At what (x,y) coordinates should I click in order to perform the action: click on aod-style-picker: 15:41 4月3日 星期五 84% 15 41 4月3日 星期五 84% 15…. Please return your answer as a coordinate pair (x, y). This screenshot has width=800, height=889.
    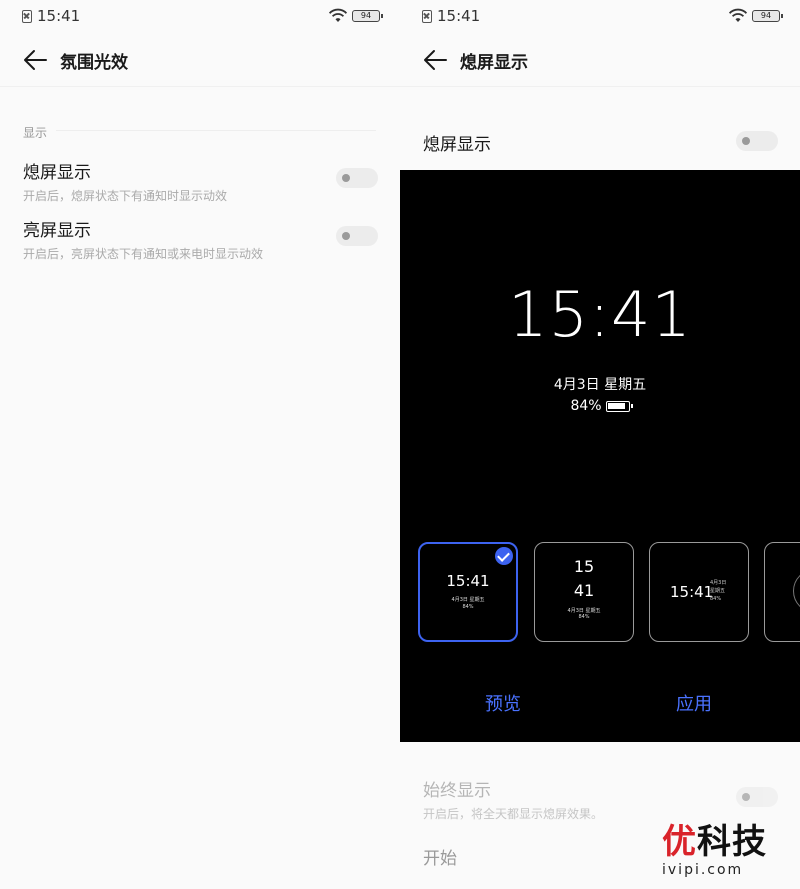
    Looking at the image, I should click on (609, 592).